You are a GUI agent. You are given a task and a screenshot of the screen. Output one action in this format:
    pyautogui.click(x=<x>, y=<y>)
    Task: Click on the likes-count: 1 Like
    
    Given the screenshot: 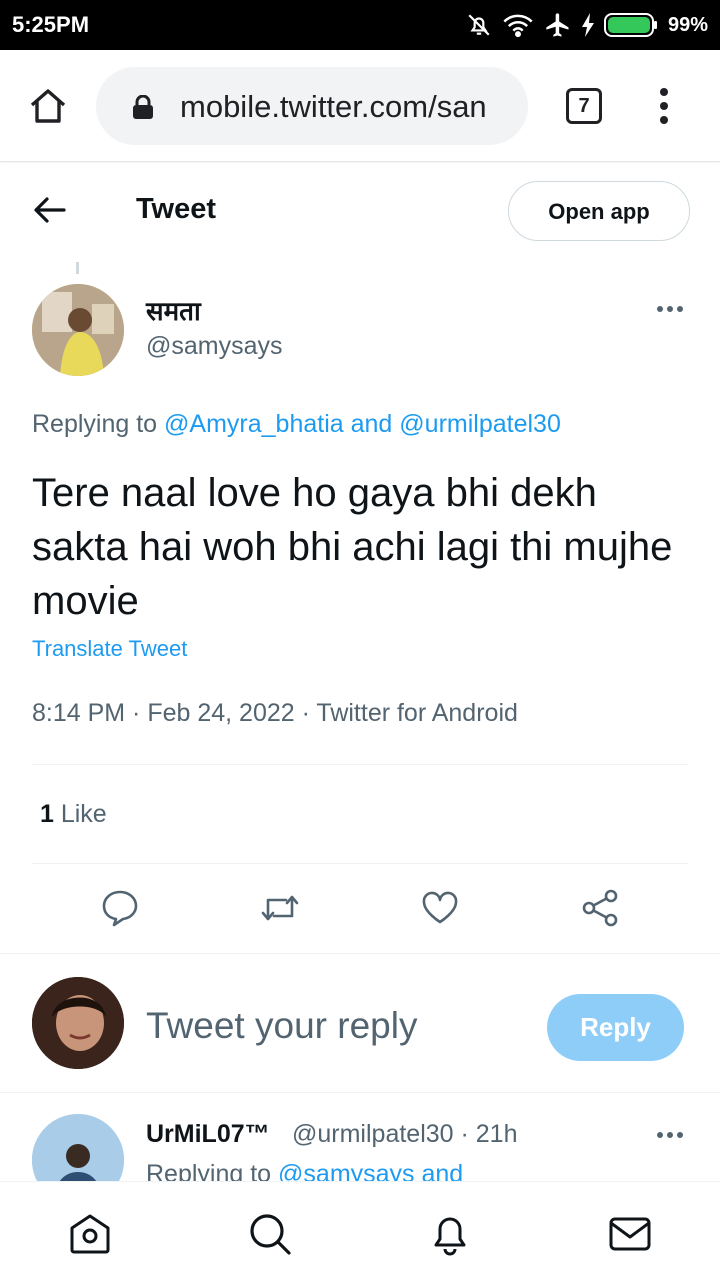 What is the action you would take?
    pyautogui.click(x=73, y=814)
    